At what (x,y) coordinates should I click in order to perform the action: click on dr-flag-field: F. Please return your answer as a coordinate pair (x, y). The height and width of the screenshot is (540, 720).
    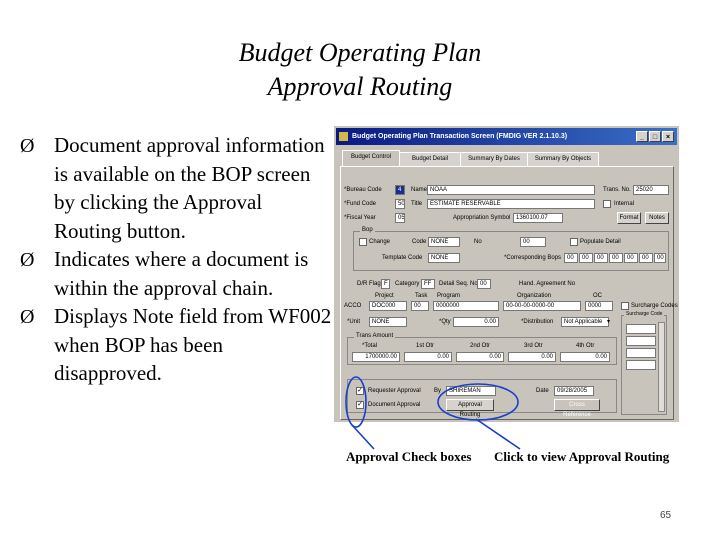
    Looking at the image, I should click on (385, 284).